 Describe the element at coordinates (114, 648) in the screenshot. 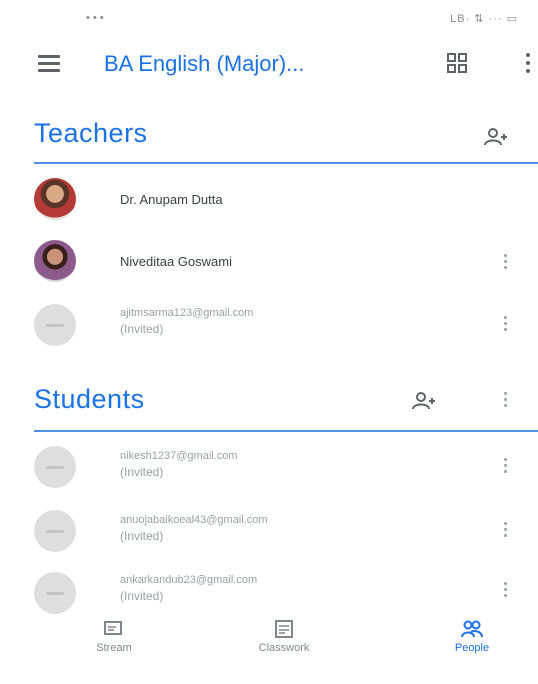

I see `tab-stream-label: Stream` at that location.